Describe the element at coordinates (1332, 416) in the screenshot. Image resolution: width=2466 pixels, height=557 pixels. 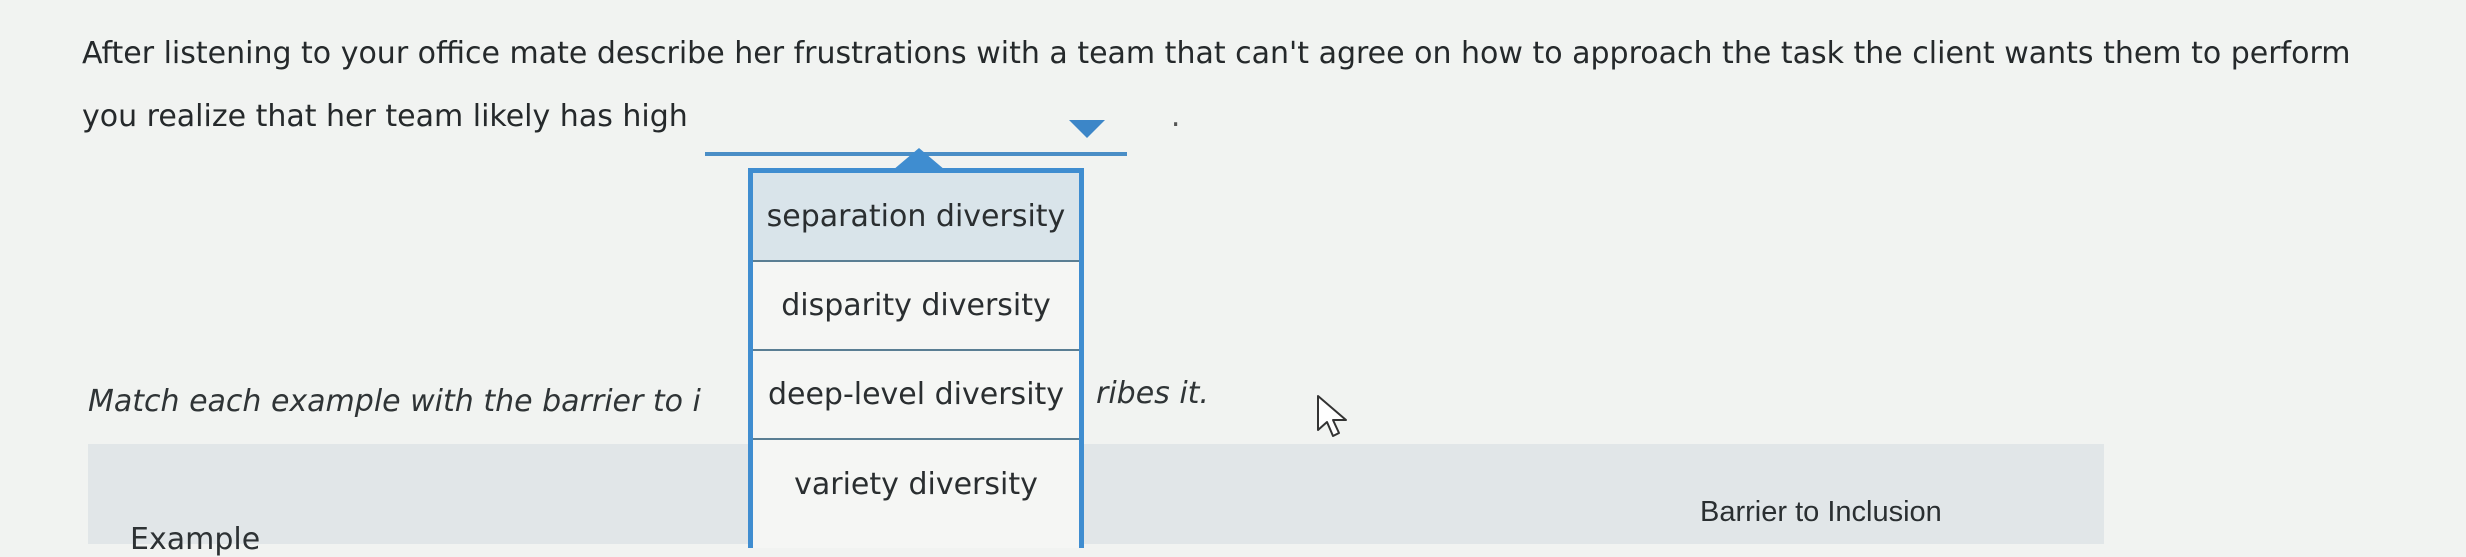
I see `mouse-cursor-icon` at that location.